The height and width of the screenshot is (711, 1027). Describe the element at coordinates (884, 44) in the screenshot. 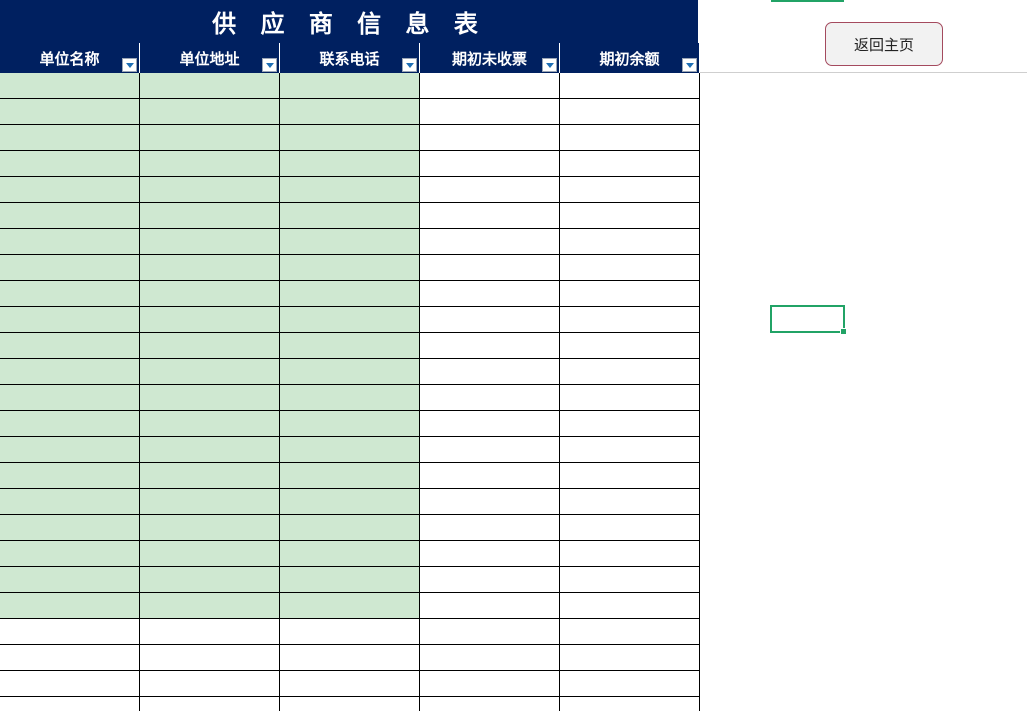

I see `return-home-button: 返回主页` at that location.